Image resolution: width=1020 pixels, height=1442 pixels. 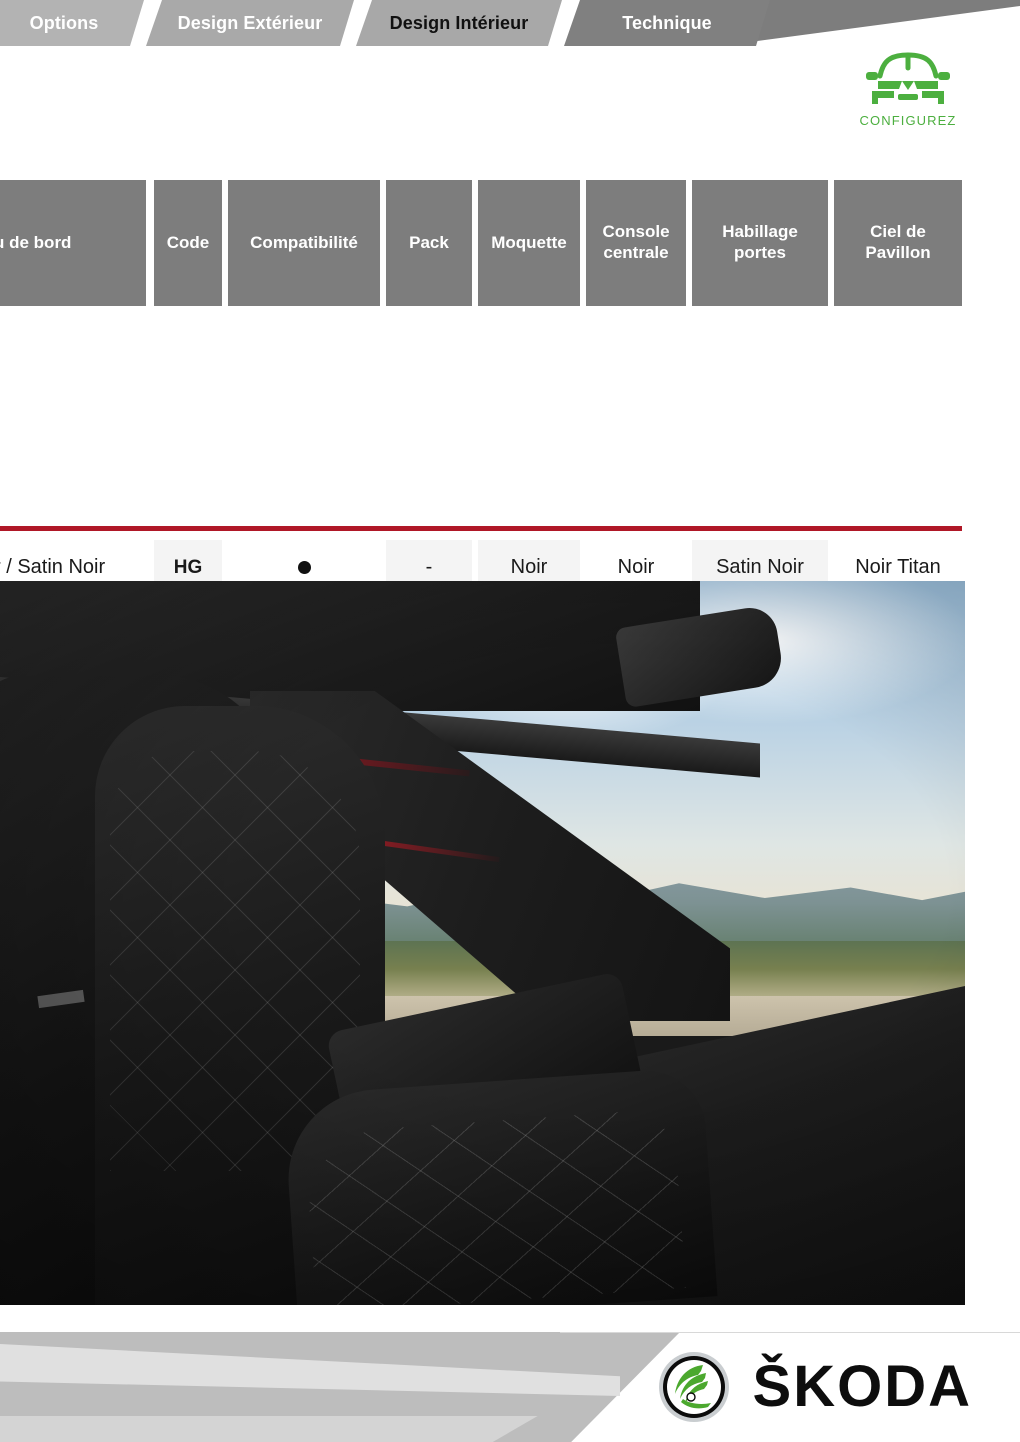 I want to click on tab-options: Options, so click(x=72, y=23).